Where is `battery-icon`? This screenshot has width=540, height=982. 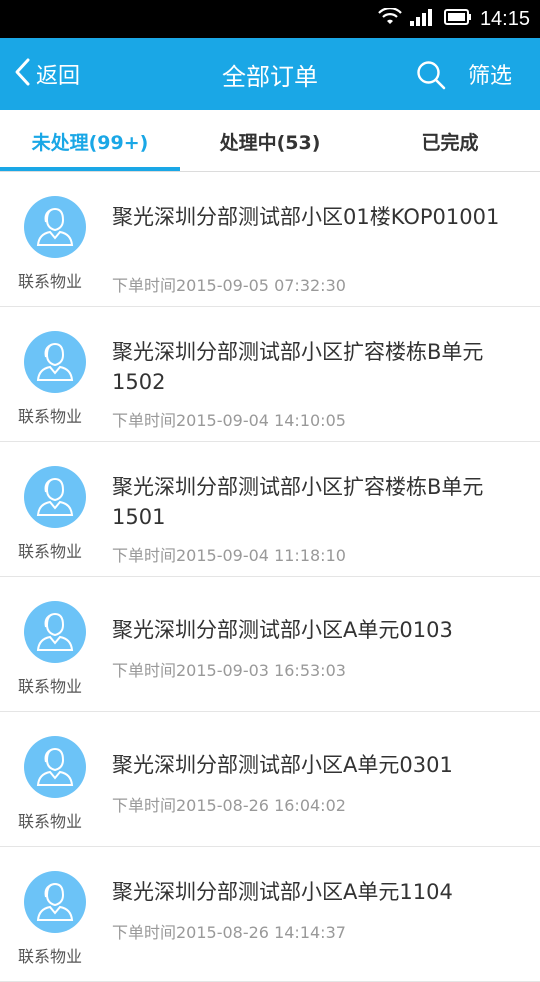 battery-icon is located at coordinates (457, 19).